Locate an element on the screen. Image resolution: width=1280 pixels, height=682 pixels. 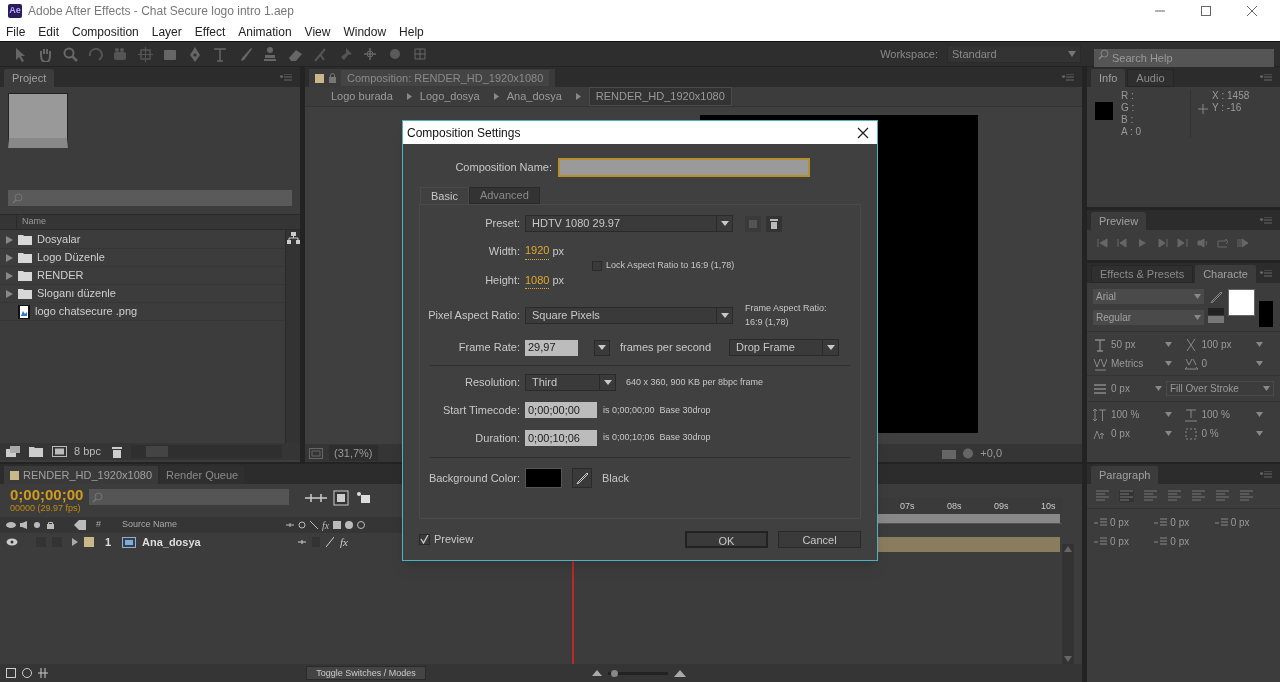
collapse-icon is located at coordinates (302, 525).